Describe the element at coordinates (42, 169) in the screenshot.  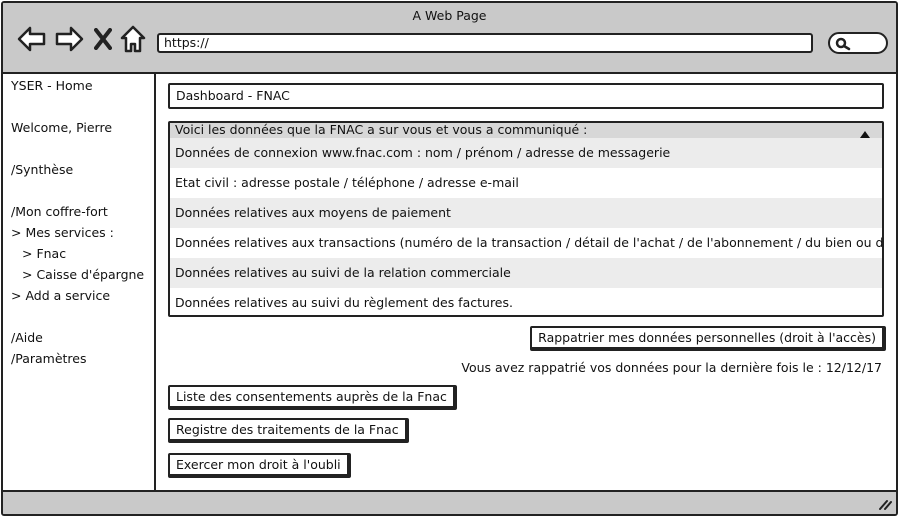
I see `sidebar-item-synthese: /Synthèse` at that location.